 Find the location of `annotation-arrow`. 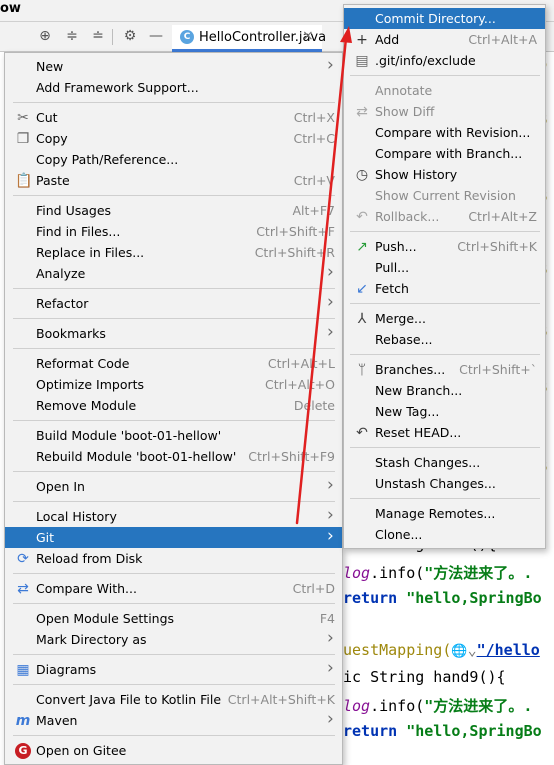

annotation-arrow is located at coordinates (323, 275).